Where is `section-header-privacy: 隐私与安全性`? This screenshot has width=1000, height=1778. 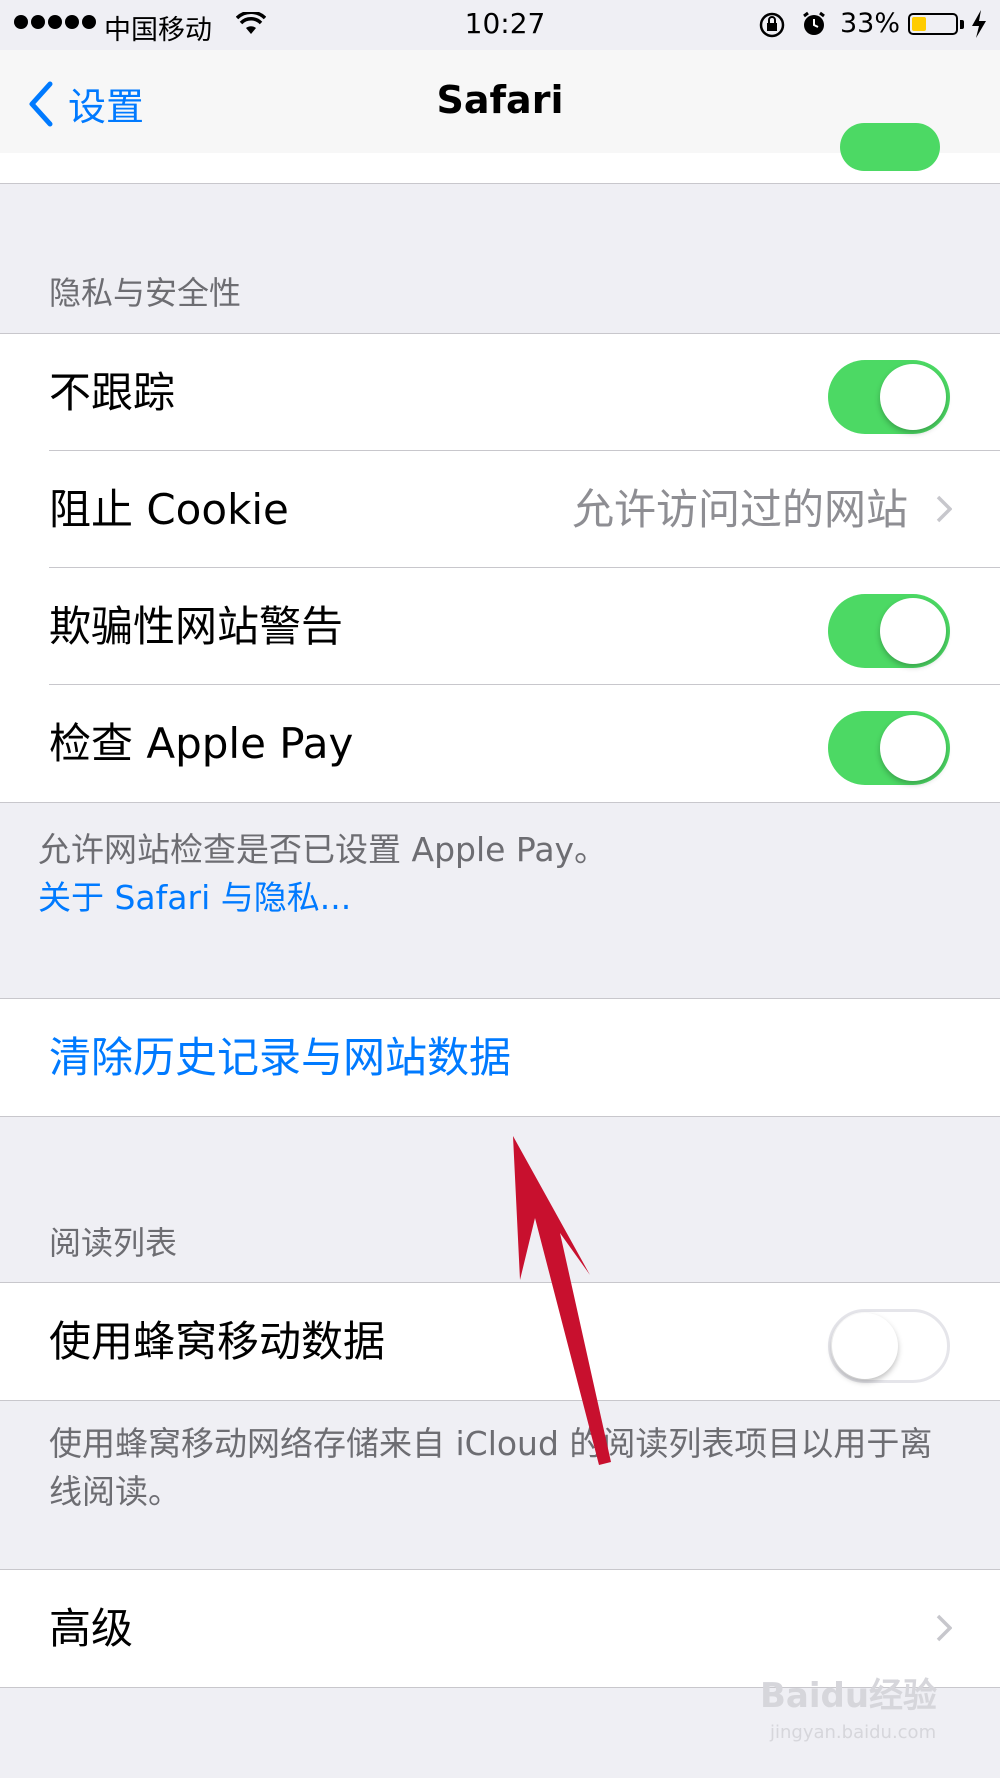
section-header-privacy: 隐私与安全性 is located at coordinates (145, 293).